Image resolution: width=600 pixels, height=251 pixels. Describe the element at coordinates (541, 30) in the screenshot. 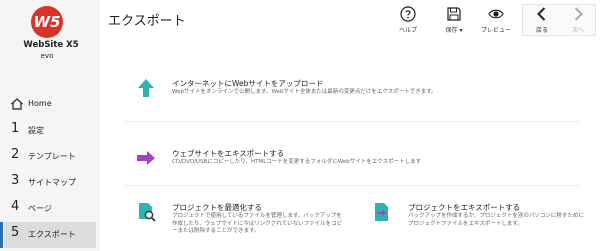

I see `back-label: 戻る` at that location.